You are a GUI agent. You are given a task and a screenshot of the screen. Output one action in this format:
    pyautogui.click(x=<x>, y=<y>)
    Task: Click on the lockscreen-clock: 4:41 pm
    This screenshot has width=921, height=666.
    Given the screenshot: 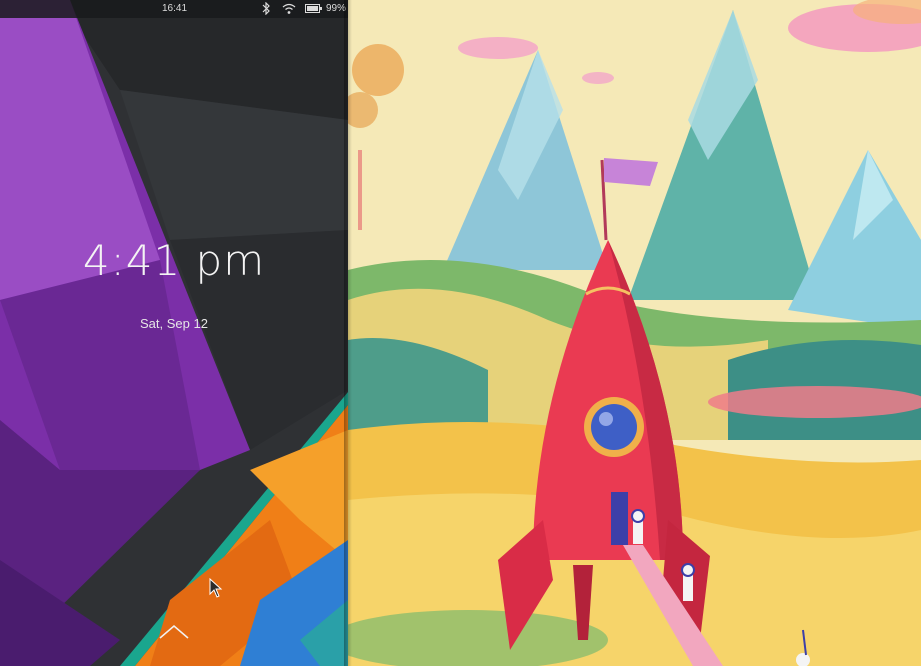 What is the action you would take?
    pyautogui.click(x=174, y=260)
    